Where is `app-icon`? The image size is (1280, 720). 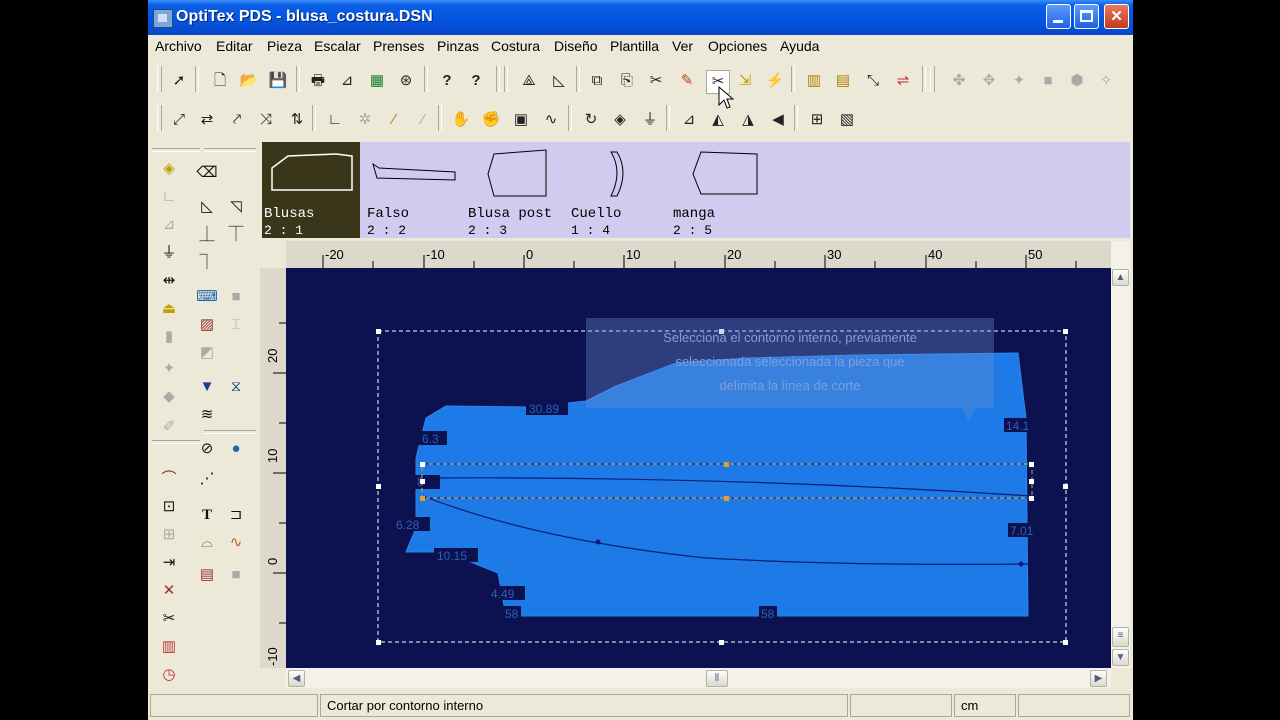
app-icon is located at coordinates (163, 18).